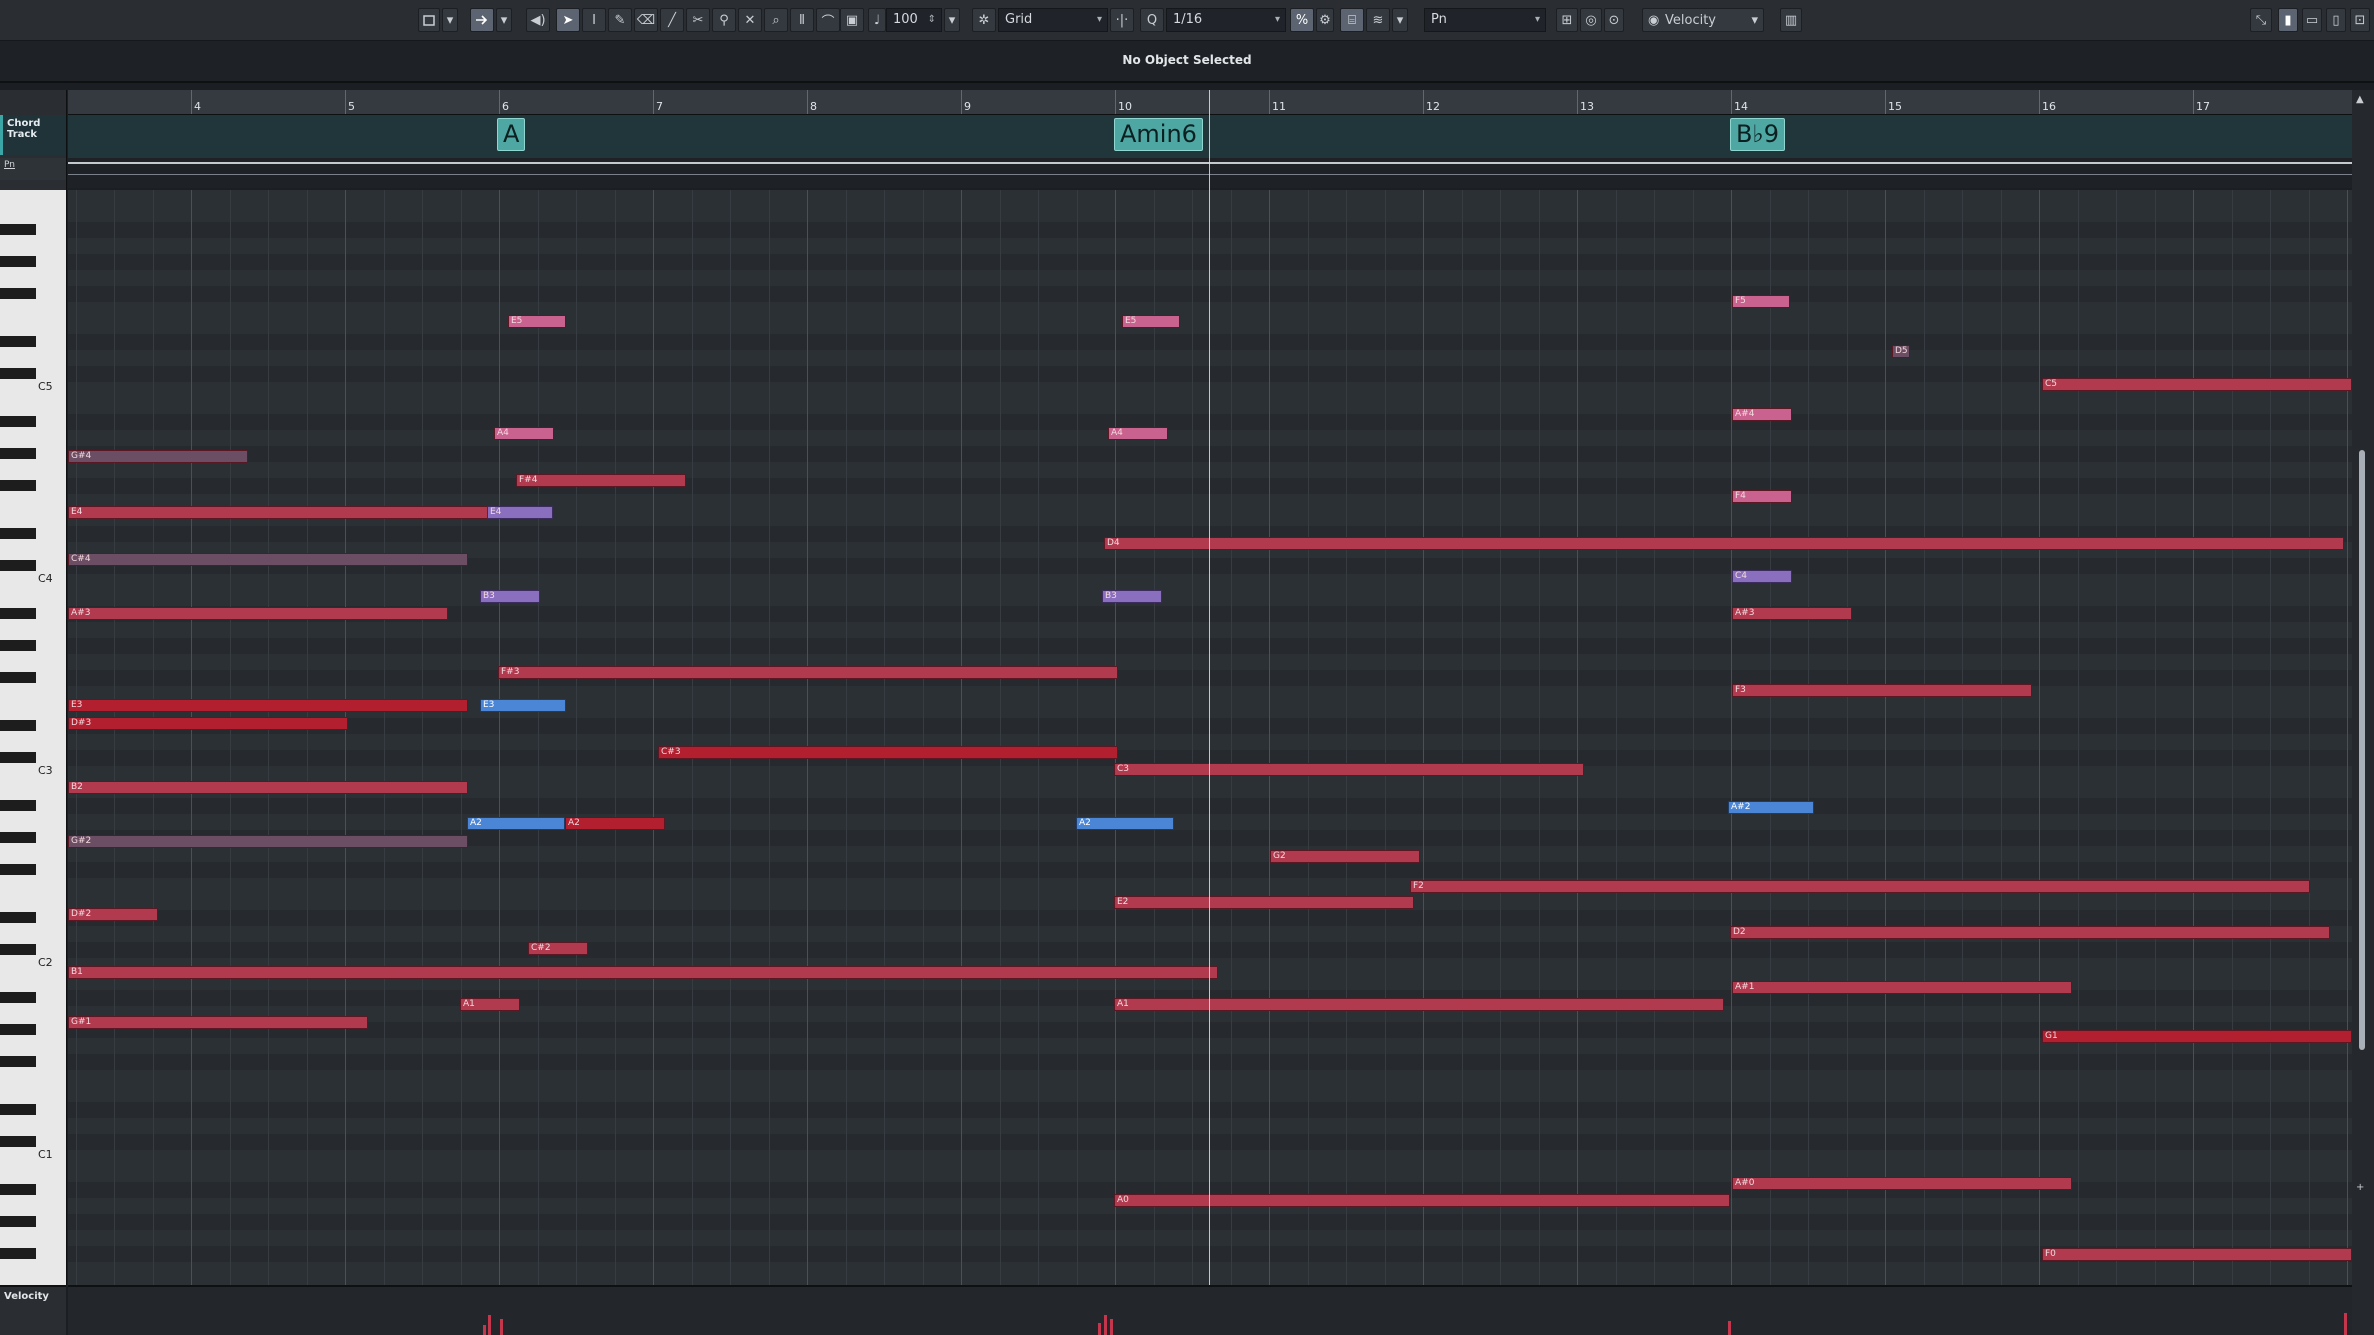  I want to click on midi-note: A#2, so click(1771, 807).